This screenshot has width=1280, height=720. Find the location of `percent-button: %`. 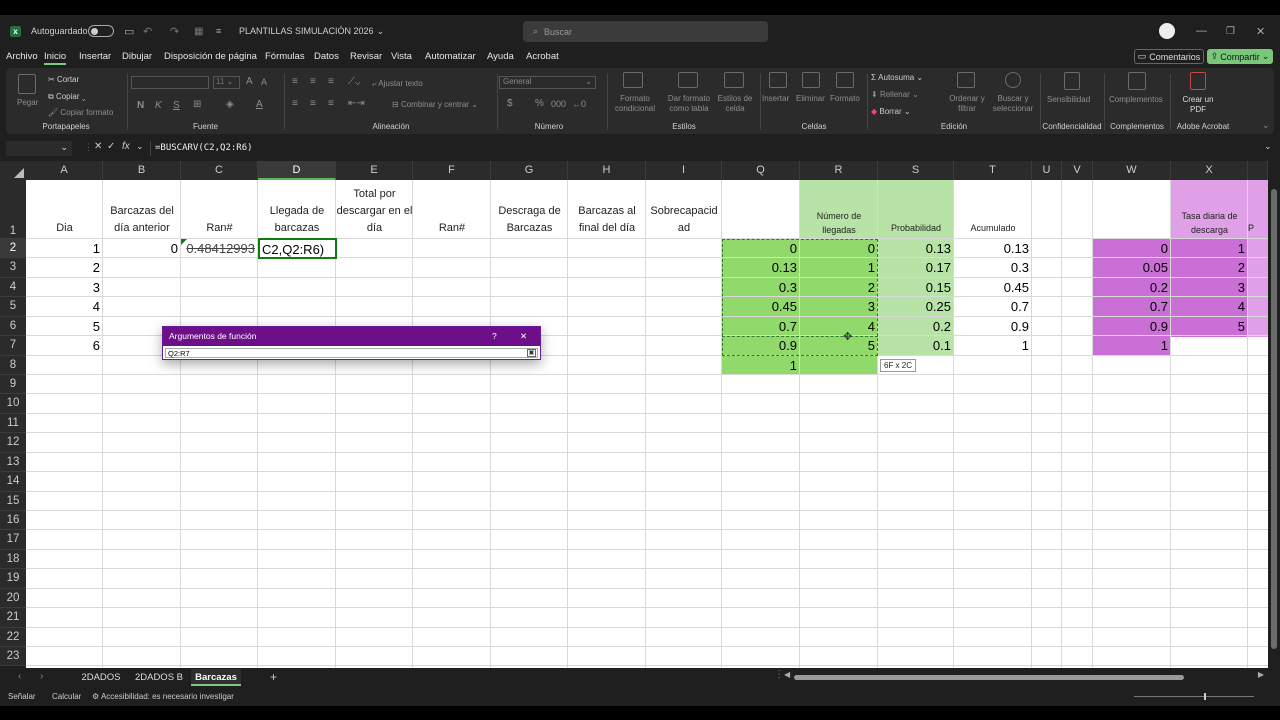

percent-button: % is located at coordinates (539, 103).